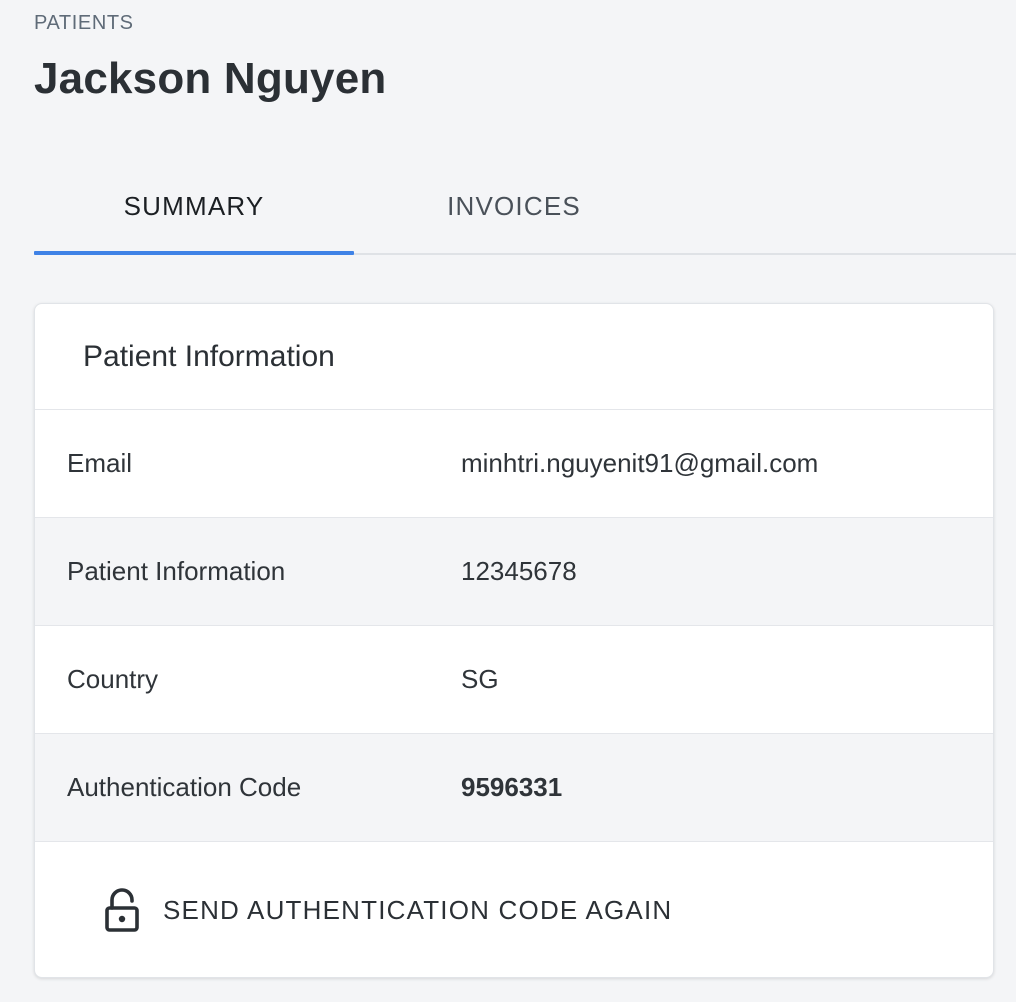  I want to click on row-label: Country, so click(113, 679).